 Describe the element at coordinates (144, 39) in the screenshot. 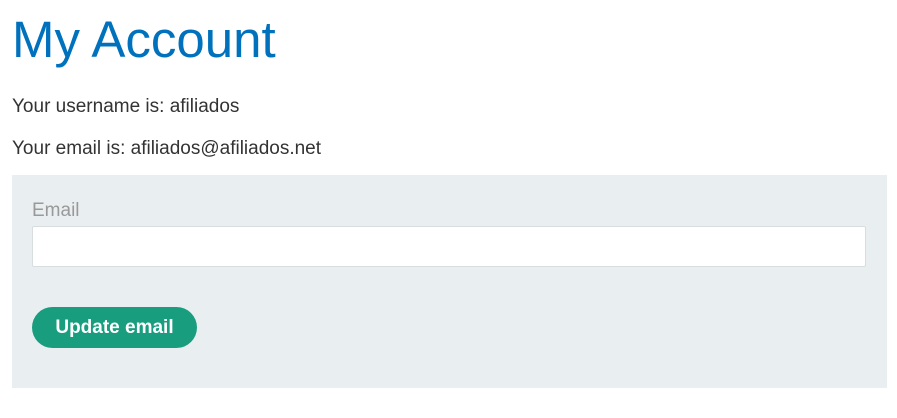

I see `page-title: My Account` at that location.